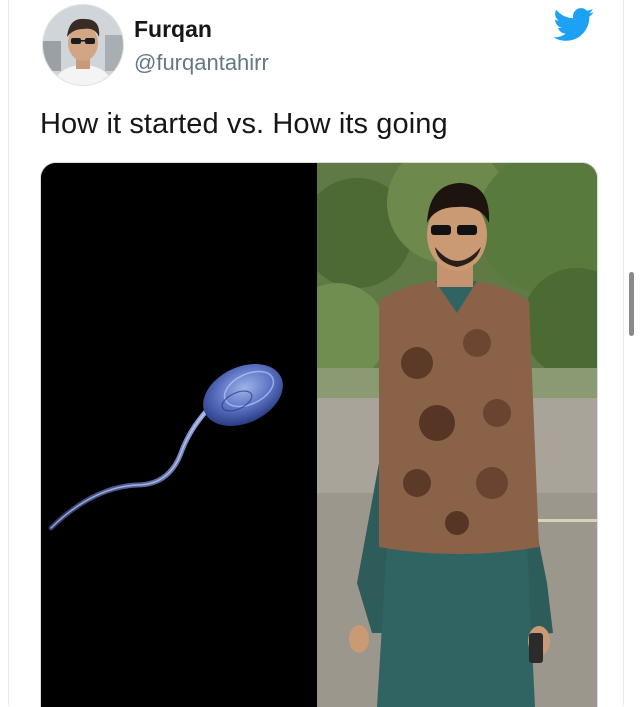 The height and width of the screenshot is (707, 640). I want to click on display-name: Furqan, so click(173, 29).